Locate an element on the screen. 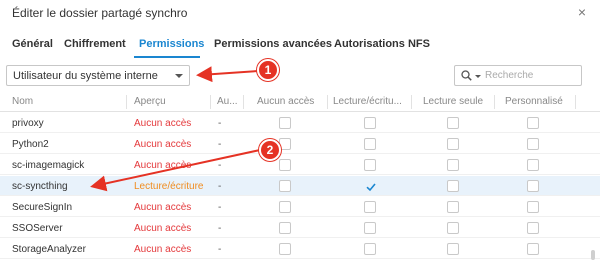  tab-general: Général is located at coordinates (32, 44).